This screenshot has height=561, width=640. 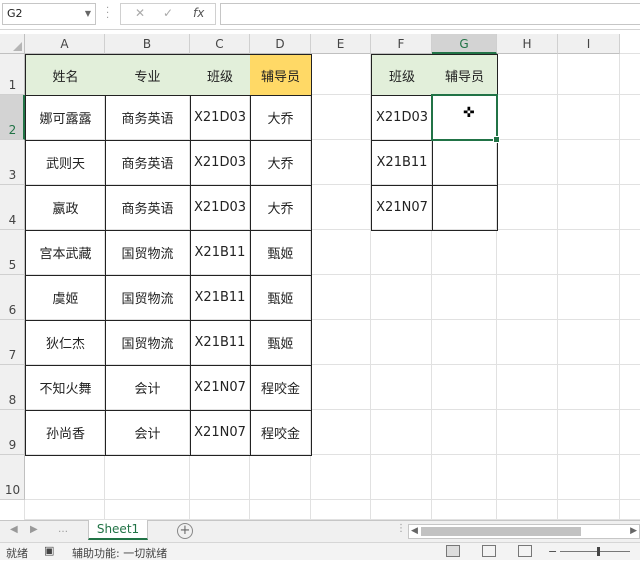 I want to click on name-box: G2 ▼, so click(x=49, y=14).